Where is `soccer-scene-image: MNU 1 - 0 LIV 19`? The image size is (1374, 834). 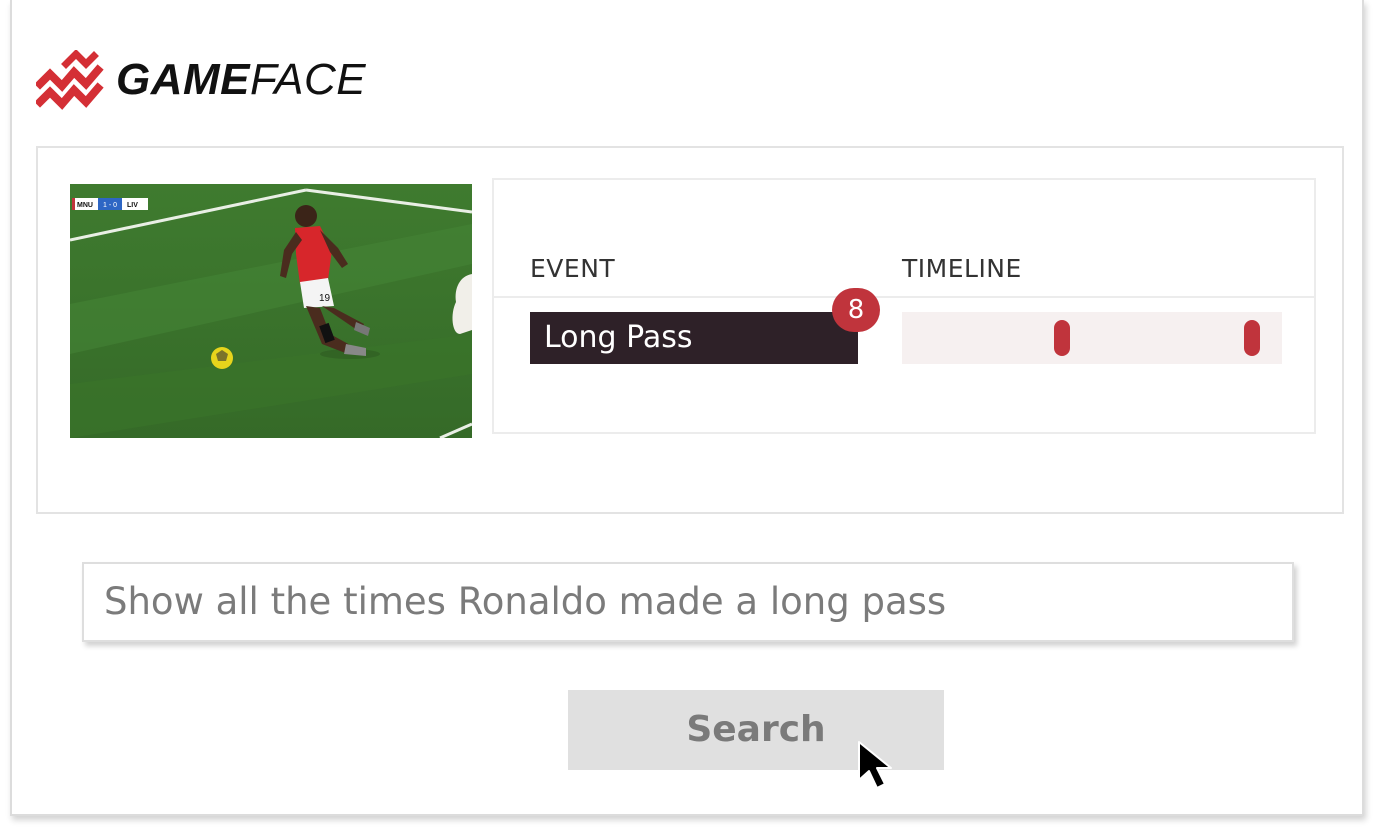 soccer-scene-image: MNU 1 - 0 LIV 19 is located at coordinates (271, 311).